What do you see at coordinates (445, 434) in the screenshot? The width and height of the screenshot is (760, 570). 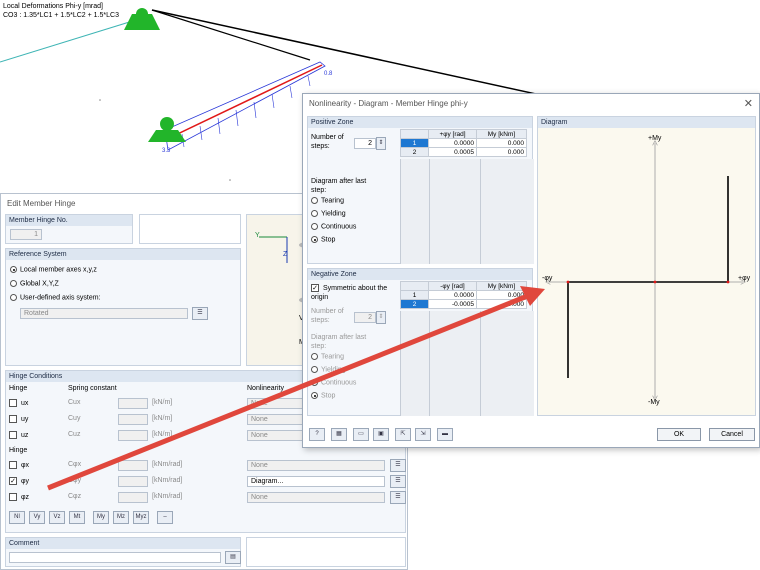 I see `print-icon: ▬` at bounding box center [445, 434].